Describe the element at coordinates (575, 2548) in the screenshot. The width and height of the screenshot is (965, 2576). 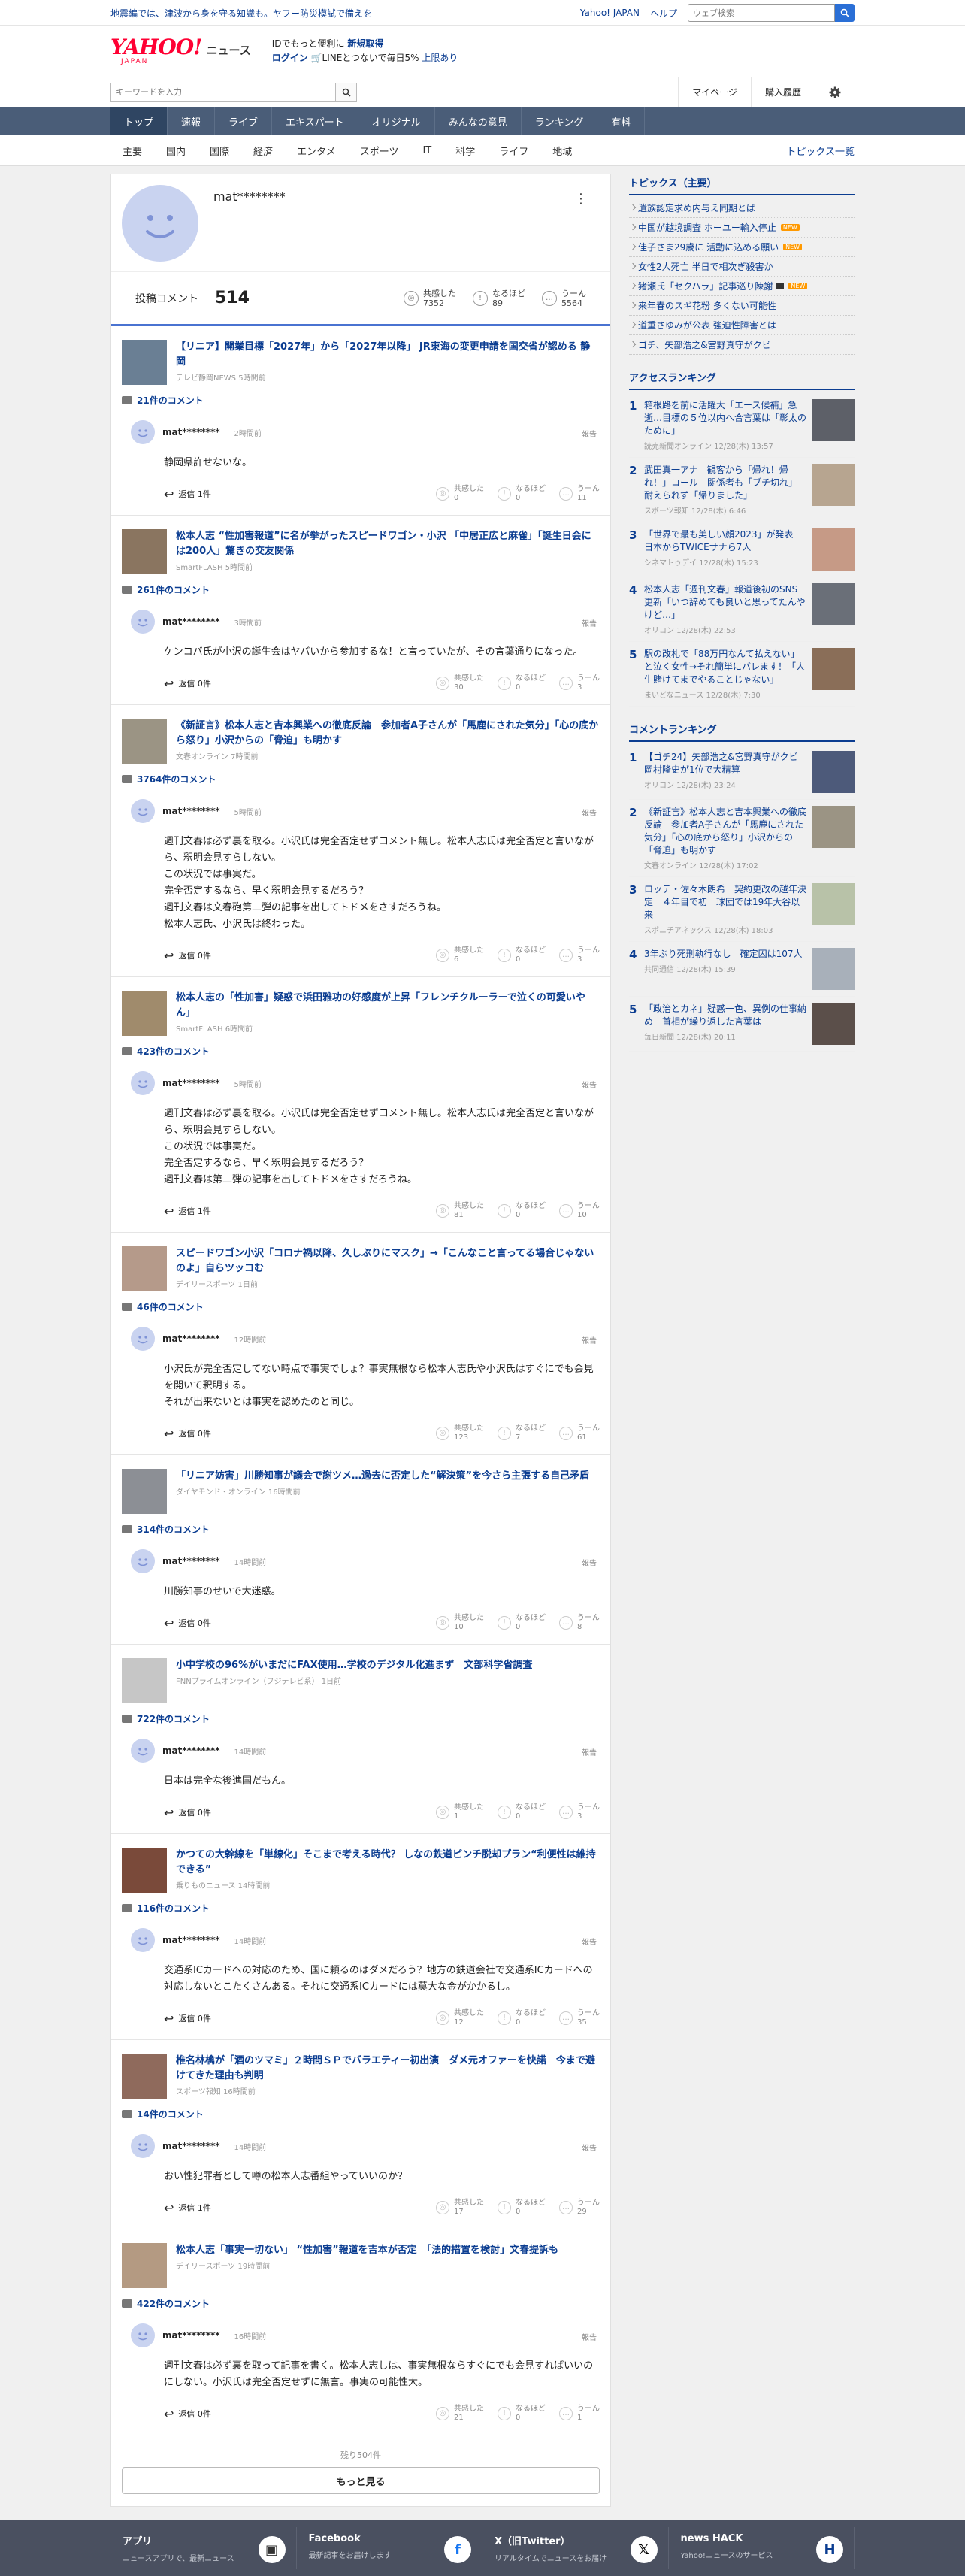
I see `footer-x-link: X（旧Twitter） リアルタイムでニュースをお届け 𝕏` at that location.